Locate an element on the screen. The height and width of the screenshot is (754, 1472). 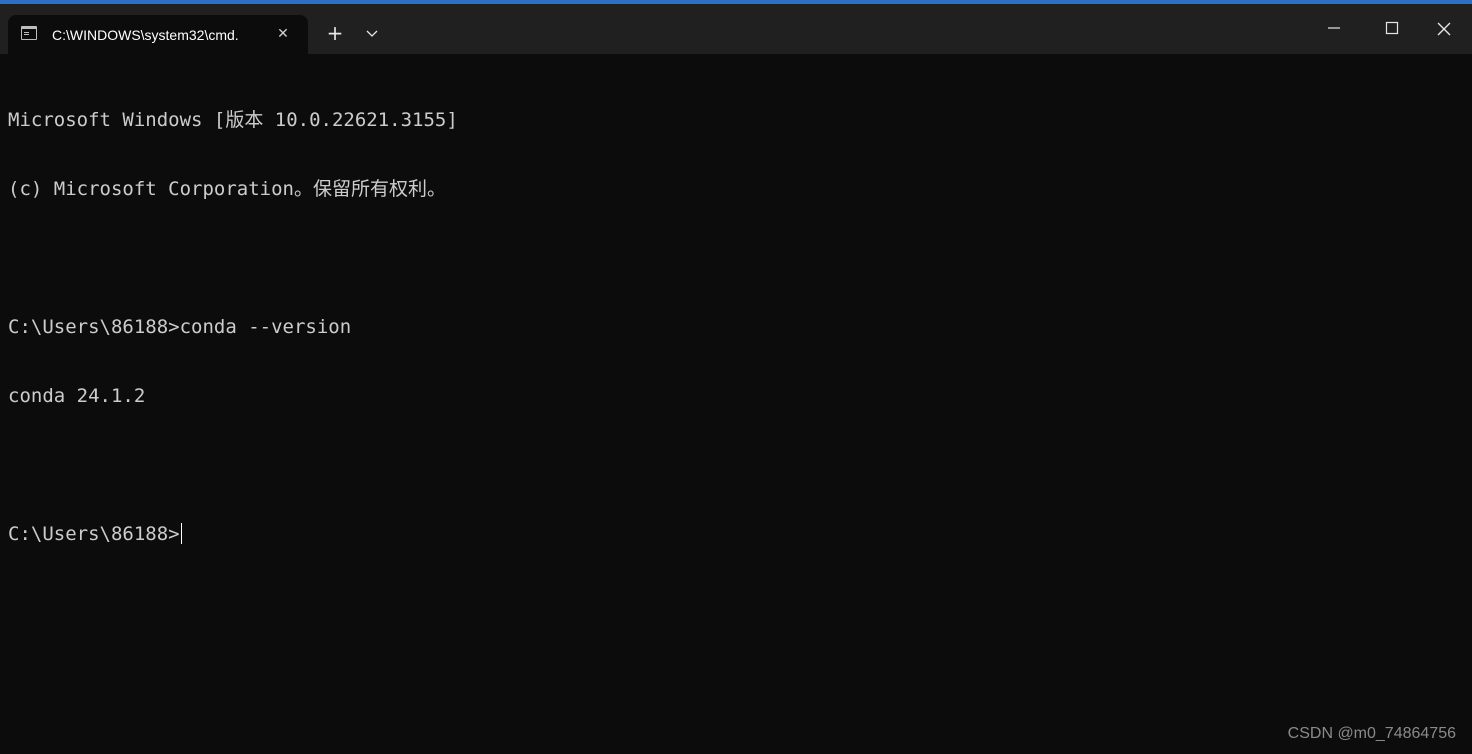
close-icon is located at coordinates (1444, 29).